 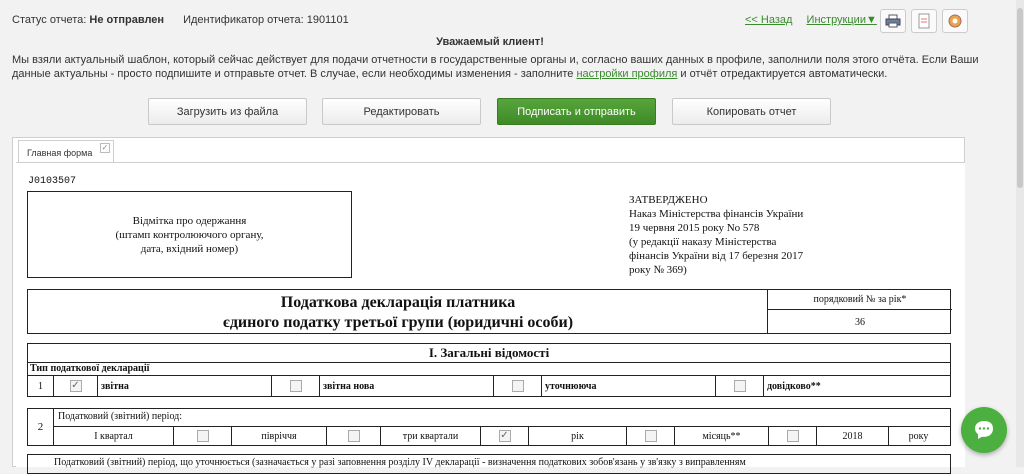 I want to click on notice-title: Уважаемый клиент!, so click(x=490, y=42).